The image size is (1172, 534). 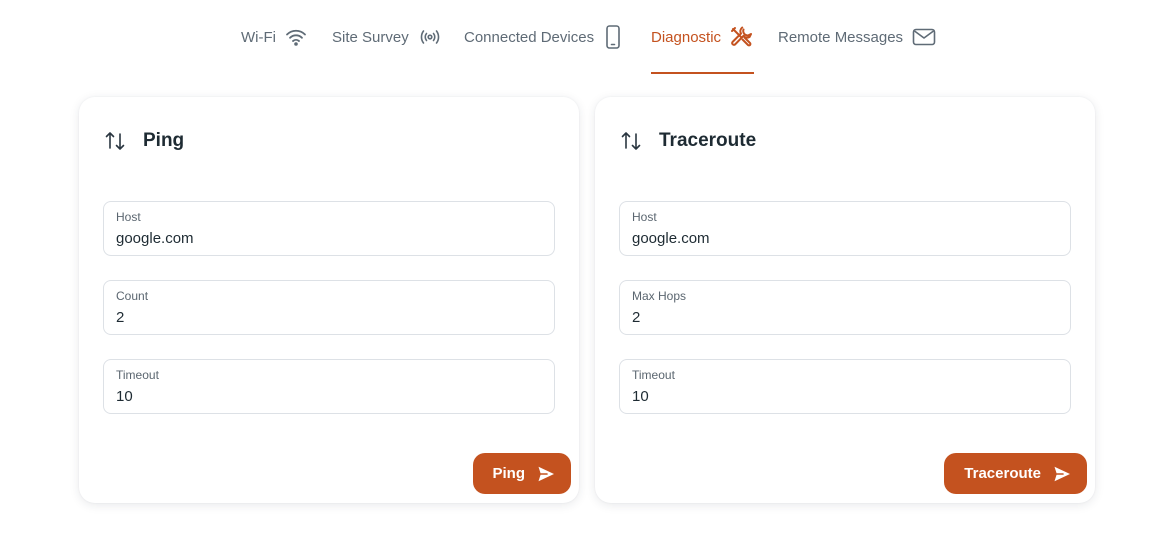 What do you see at coordinates (132, 296) in the screenshot?
I see `field-label: Count` at bounding box center [132, 296].